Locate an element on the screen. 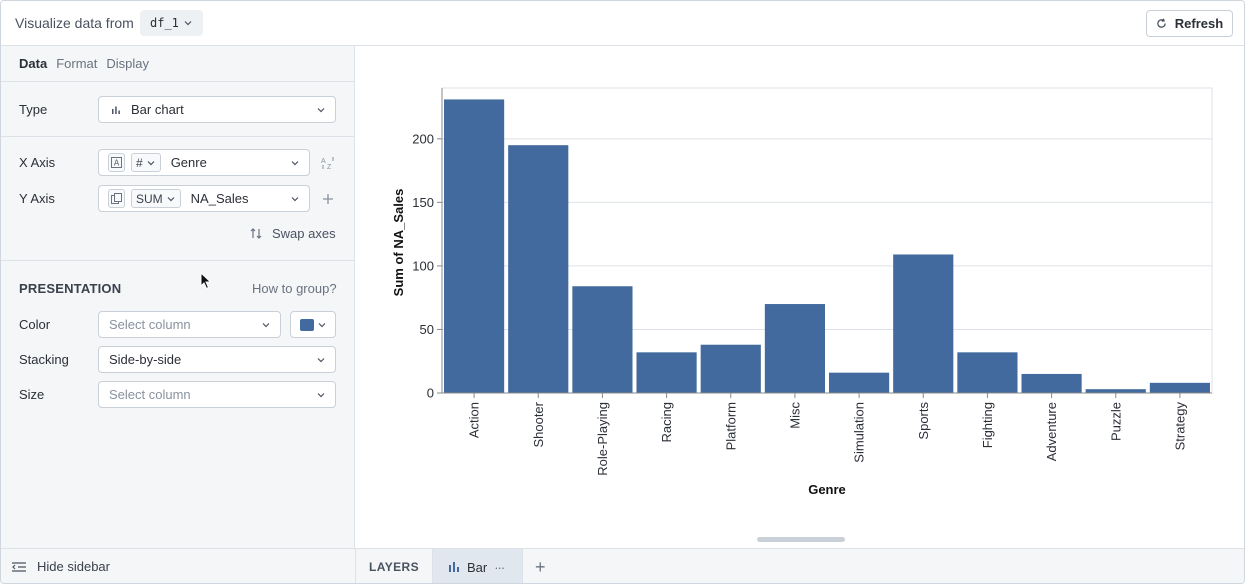 This screenshot has height=584, width=1245. x-type-chip: # is located at coordinates (146, 162).